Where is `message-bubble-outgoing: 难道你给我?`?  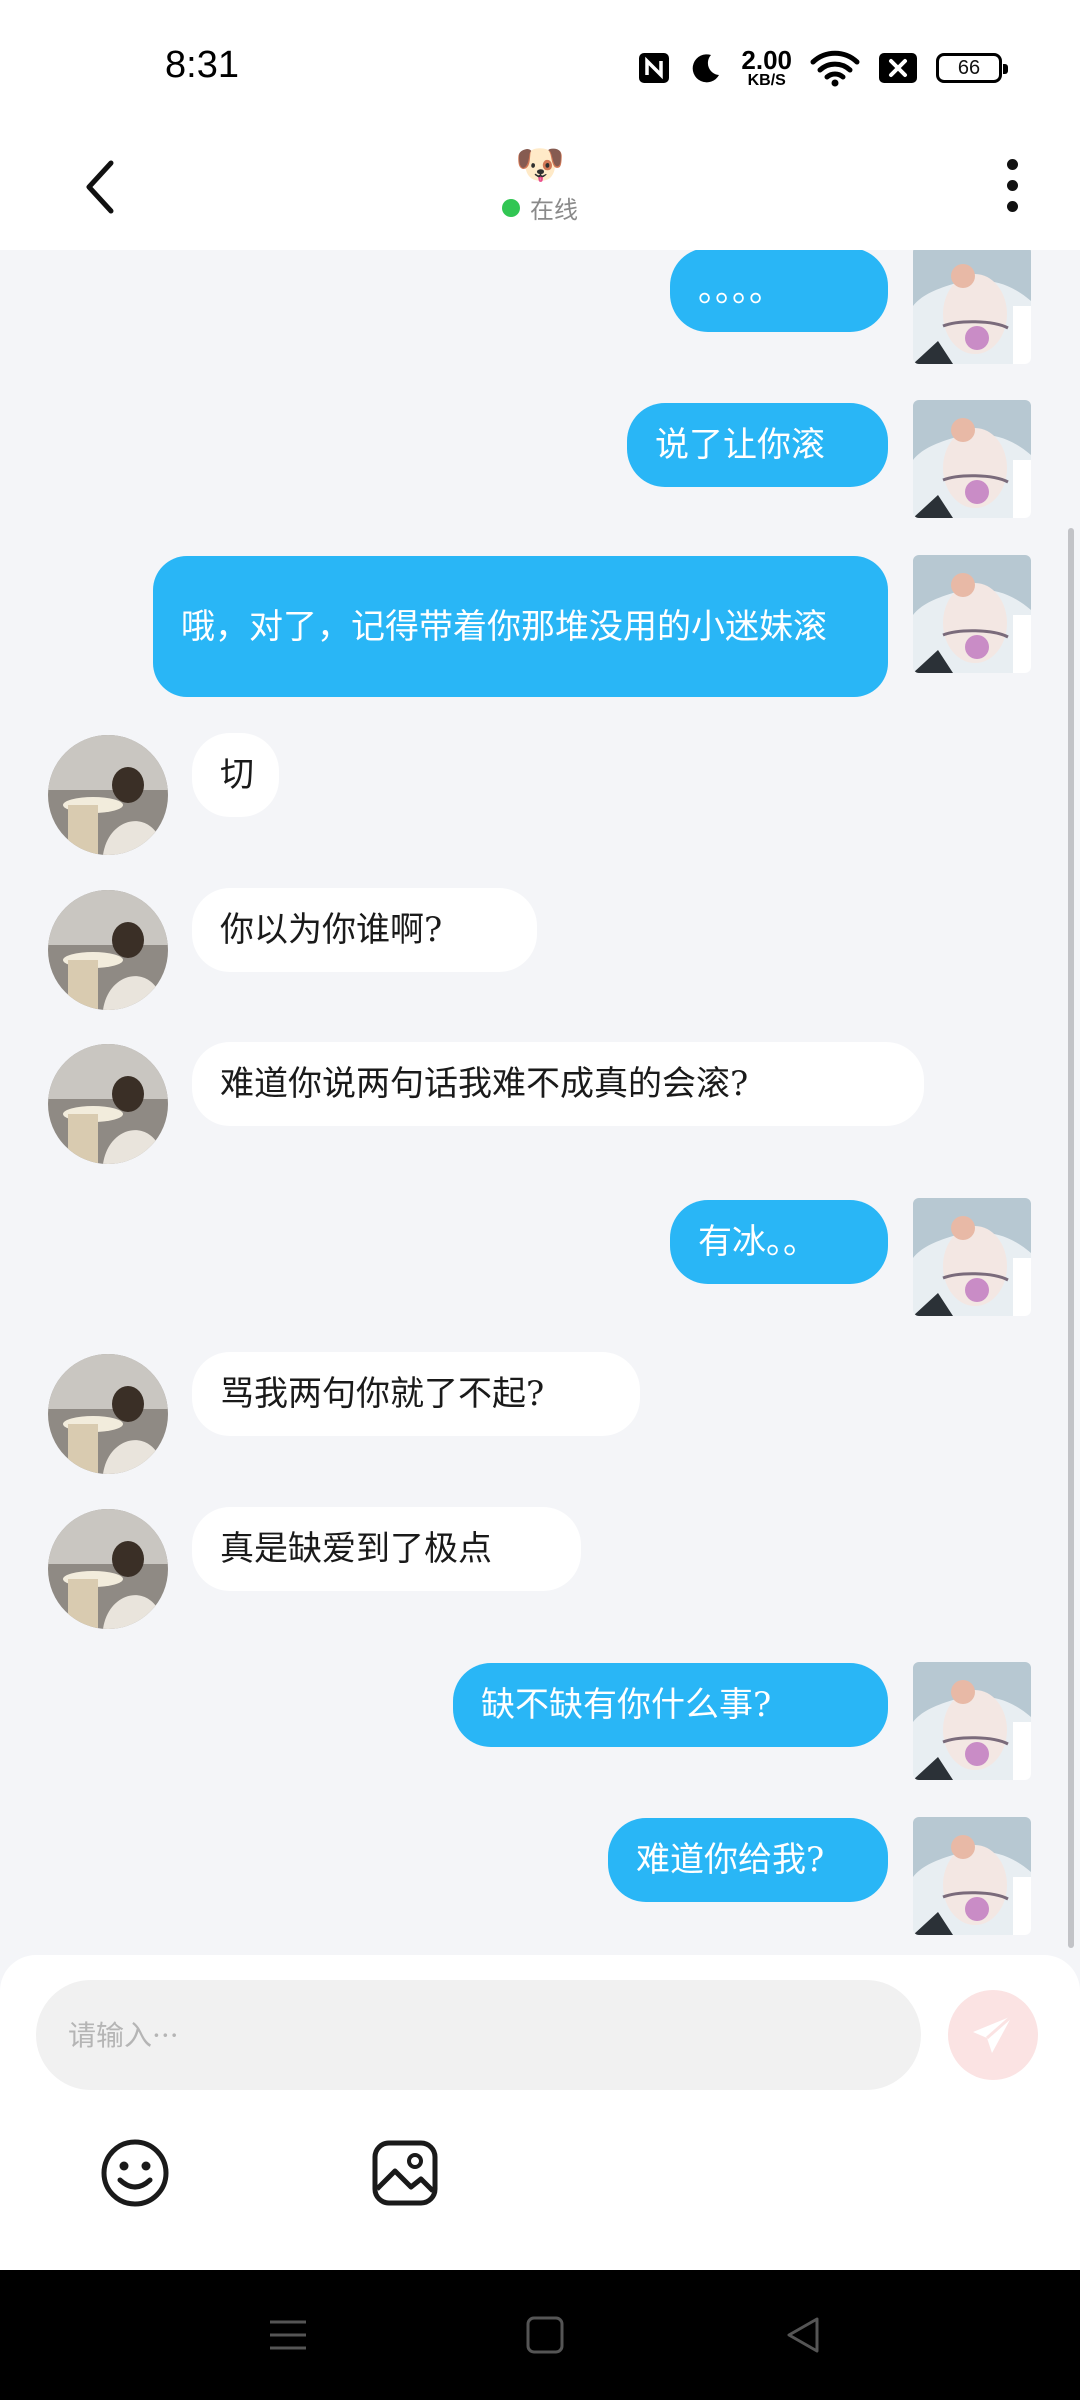 message-bubble-outgoing: 难道你给我? is located at coordinates (748, 1860).